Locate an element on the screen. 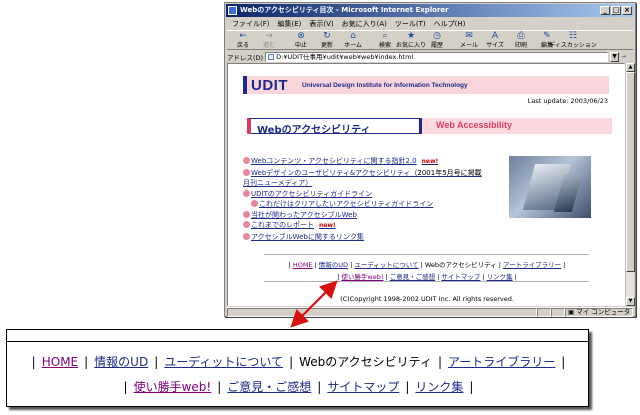  menu-link: これまでのレポート is located at coordinates (282, 225).